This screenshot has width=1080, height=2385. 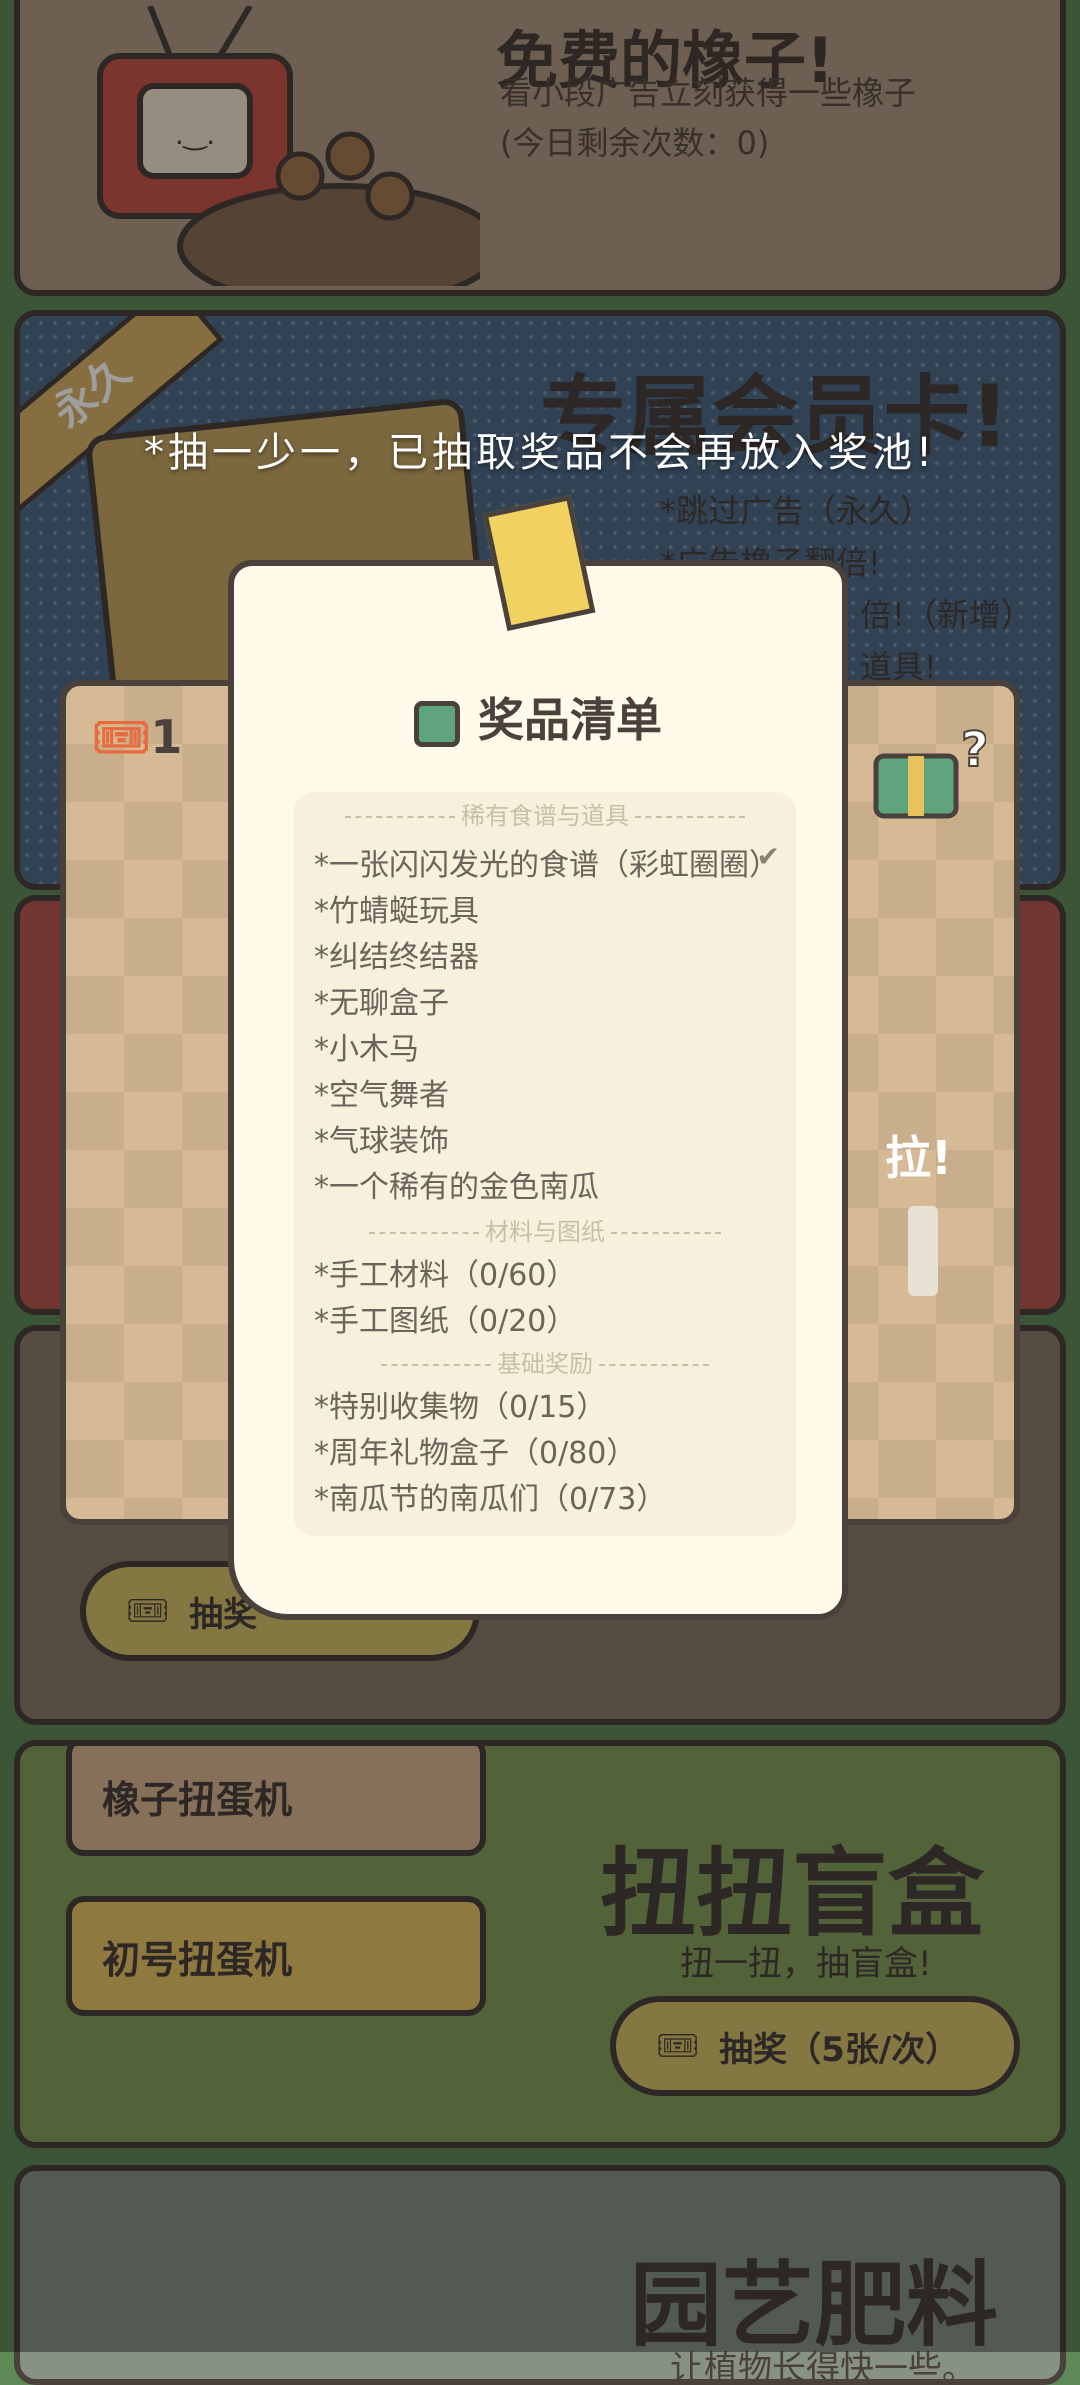 What do you see at coordinates (381, 1003) in the screenshot?
I see `list-item: *无聊盒子` at bounding box center [381, 1003].